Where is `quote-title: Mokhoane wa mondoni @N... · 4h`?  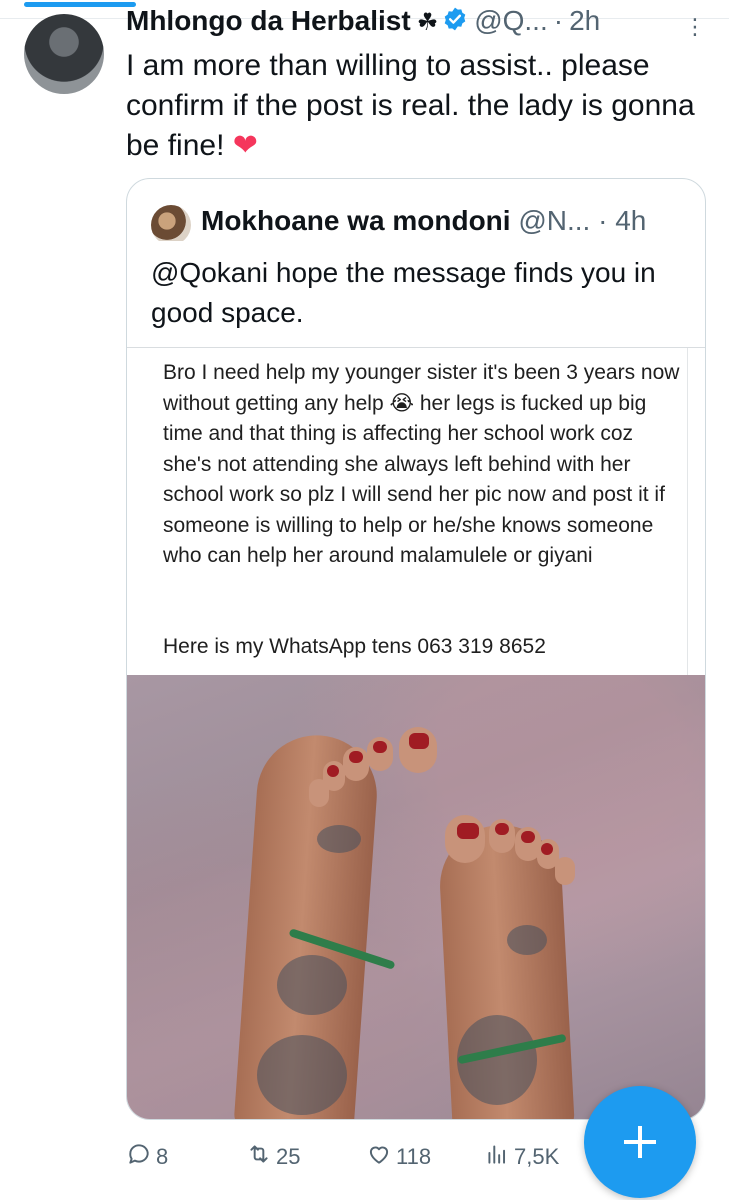 quote-title: Mokhoane wa mondoni @N... · 4h is located at coordinates (423, 221).